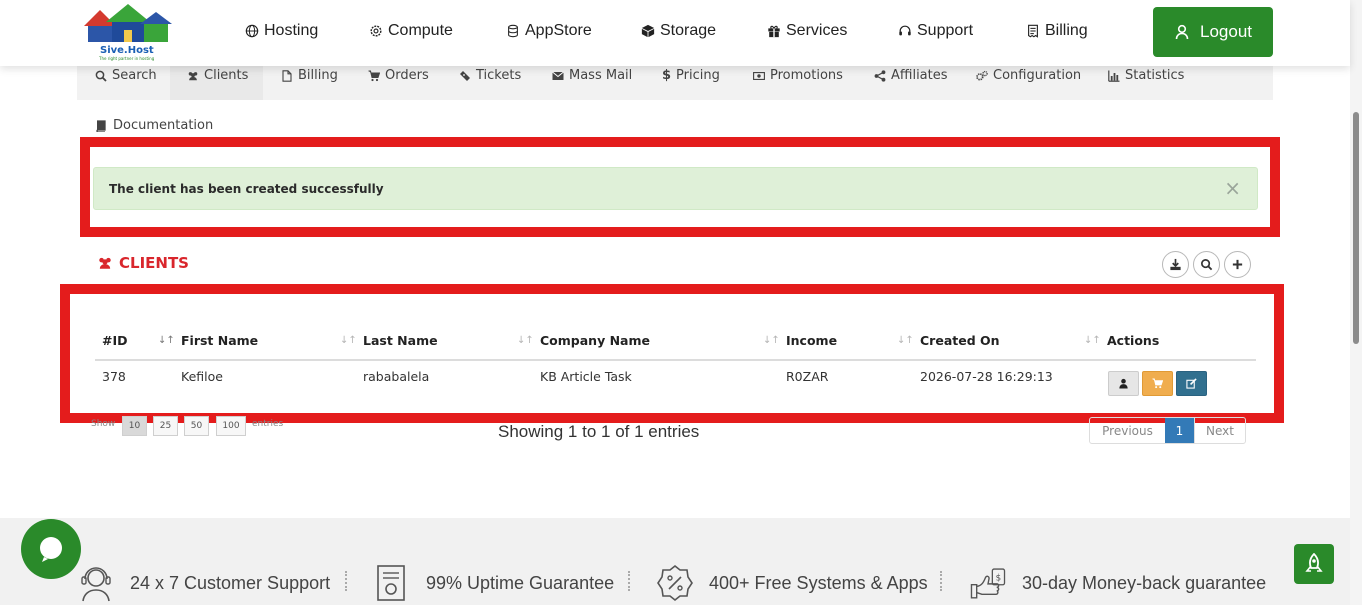 The width and height of the screenshot is (1362, 605). Describe the element at coordinates (807, 376) in the screenshot. I see `cell-income: R0ZAR` at that location.